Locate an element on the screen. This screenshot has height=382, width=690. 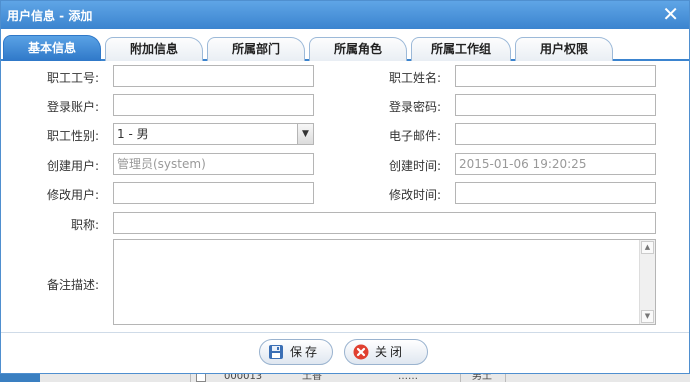
tab-department: 所属部门 is located at coordinates (256, 49).